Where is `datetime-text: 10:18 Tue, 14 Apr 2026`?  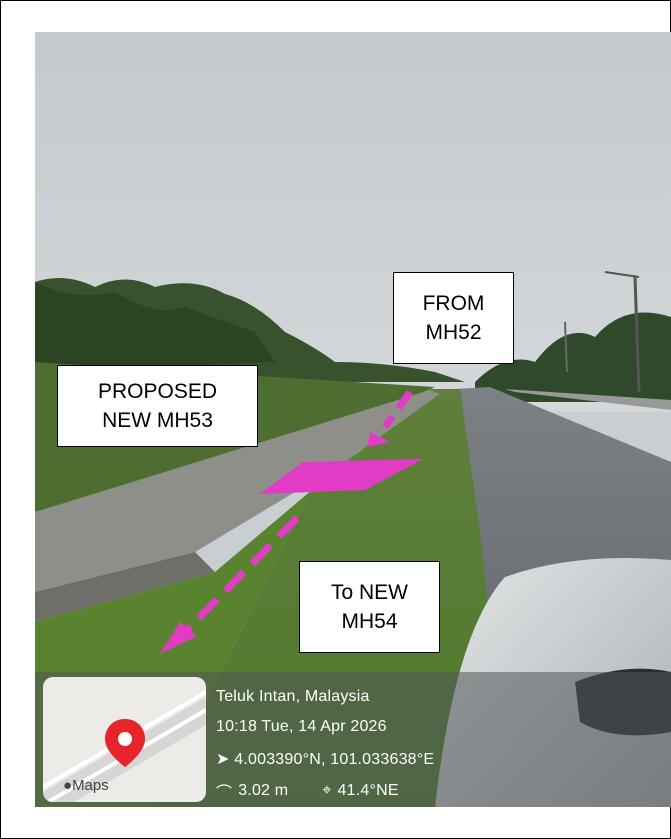 datetime-text: 10:18 Tue, 14 Apr 2026 is located at coordinates (301, 726).